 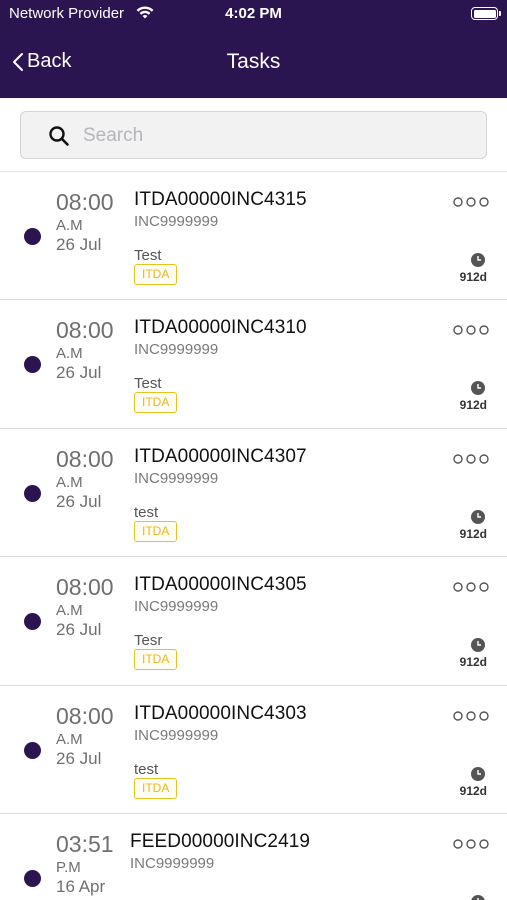 What do you see at coordinates (220, 841) in the screenshot?
I see `task-id: FEED00000INC2419` at bounding box center [220, 841].